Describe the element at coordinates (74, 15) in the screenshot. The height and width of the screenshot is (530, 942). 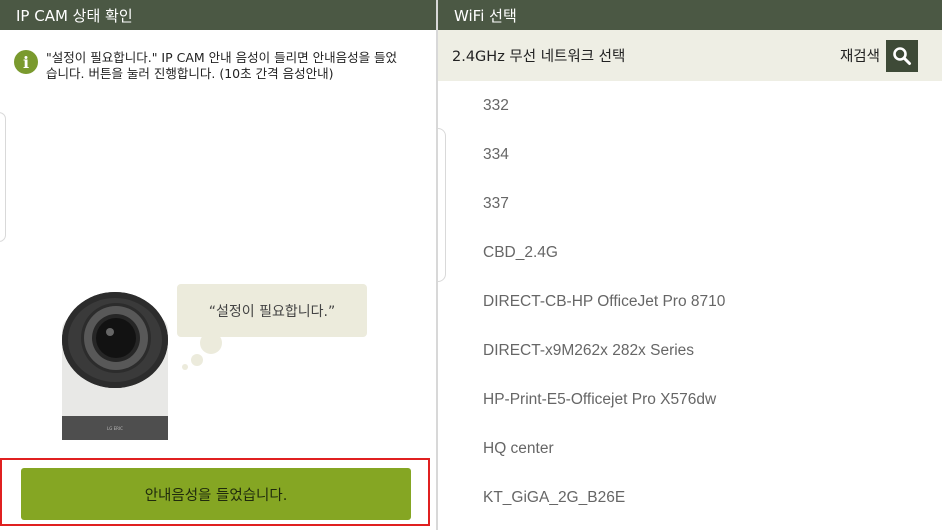
I see `page-title: IP CAM 상태 확인` at that location.